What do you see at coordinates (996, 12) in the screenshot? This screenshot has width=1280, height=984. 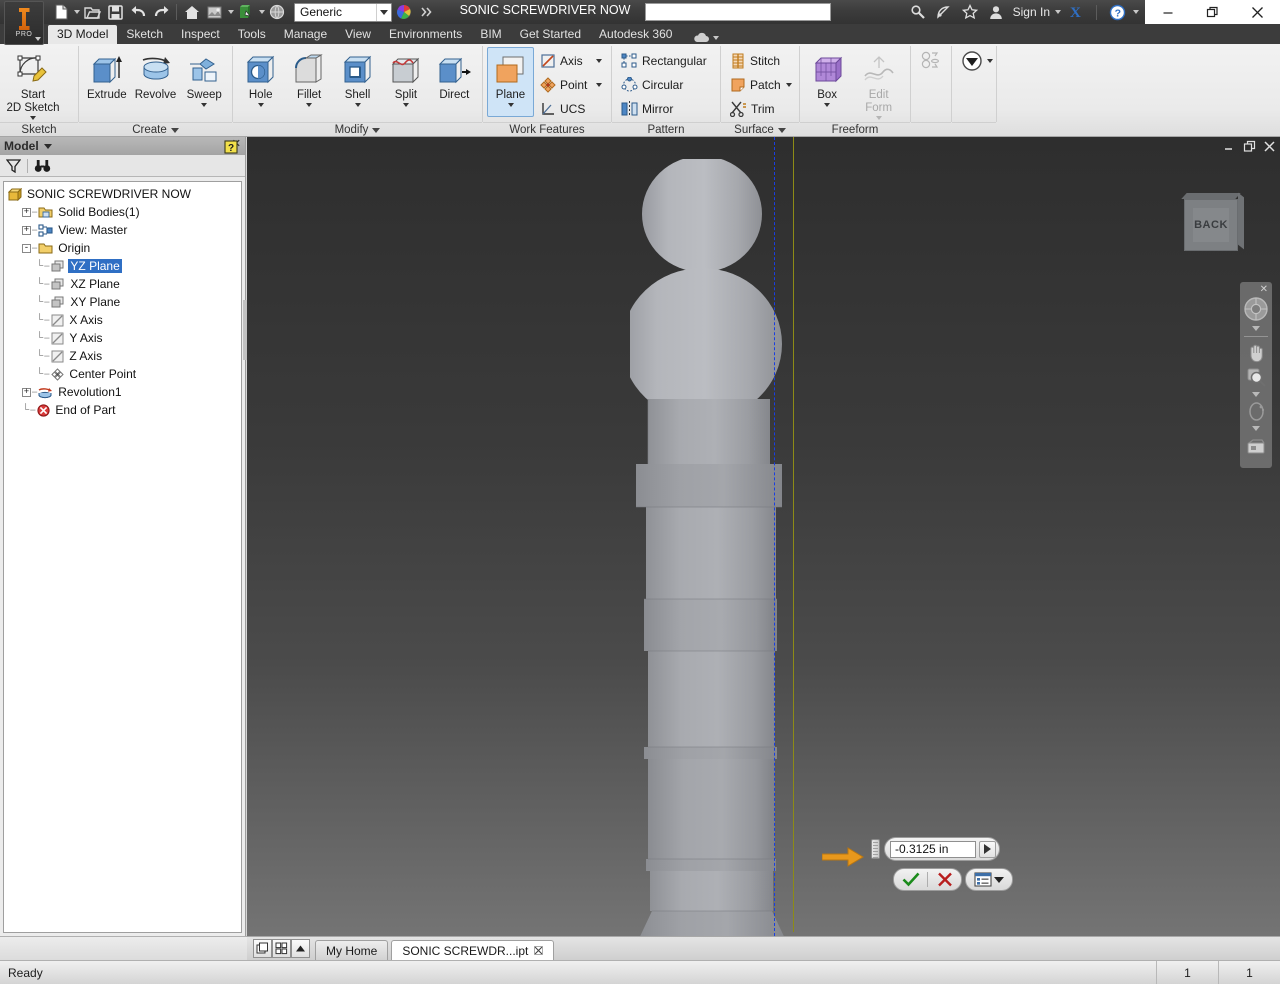 I see `person-icon` at bounding box center [996, 12].